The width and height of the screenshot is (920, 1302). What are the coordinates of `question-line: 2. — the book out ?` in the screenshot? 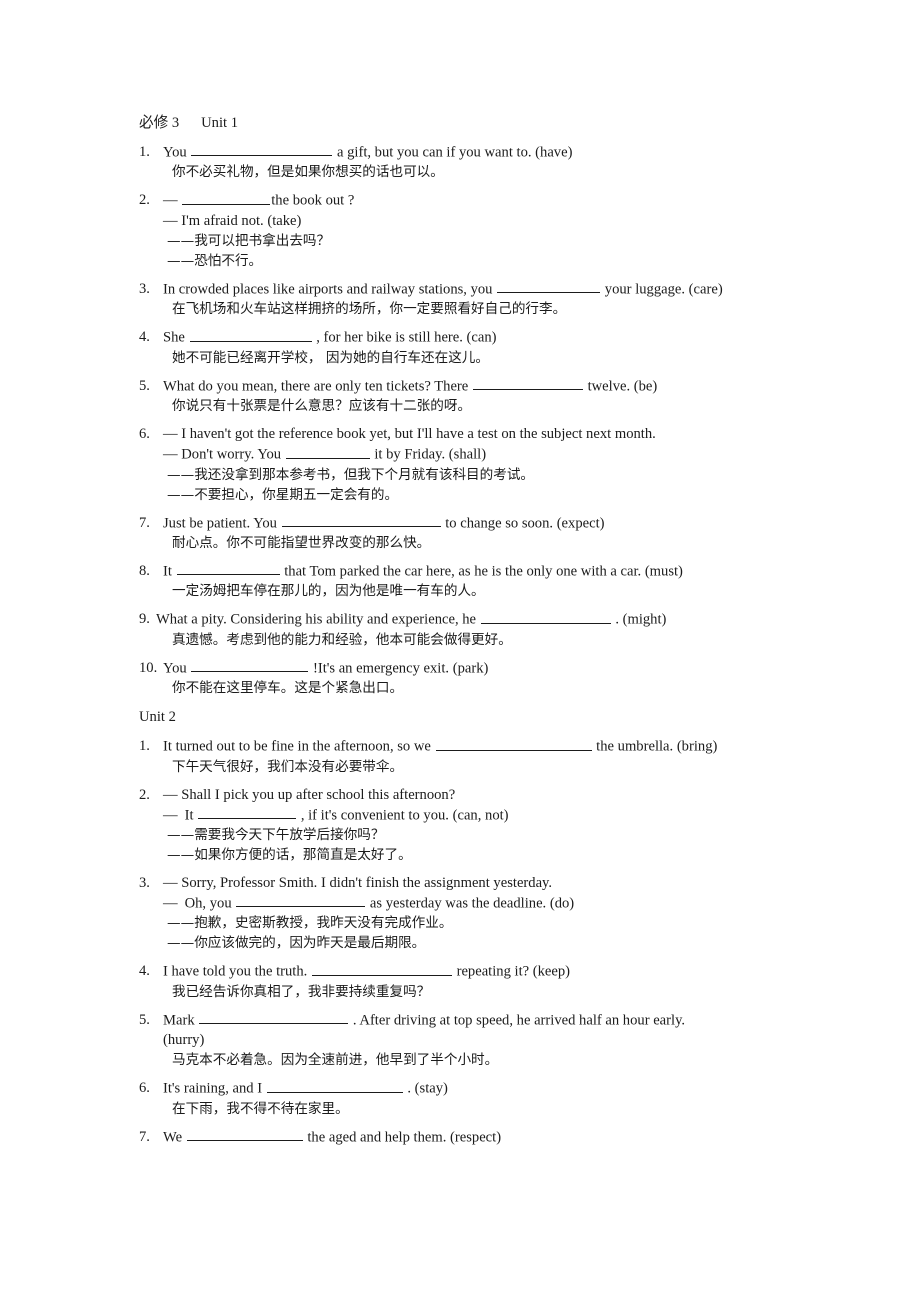 It's located at (247, 199).